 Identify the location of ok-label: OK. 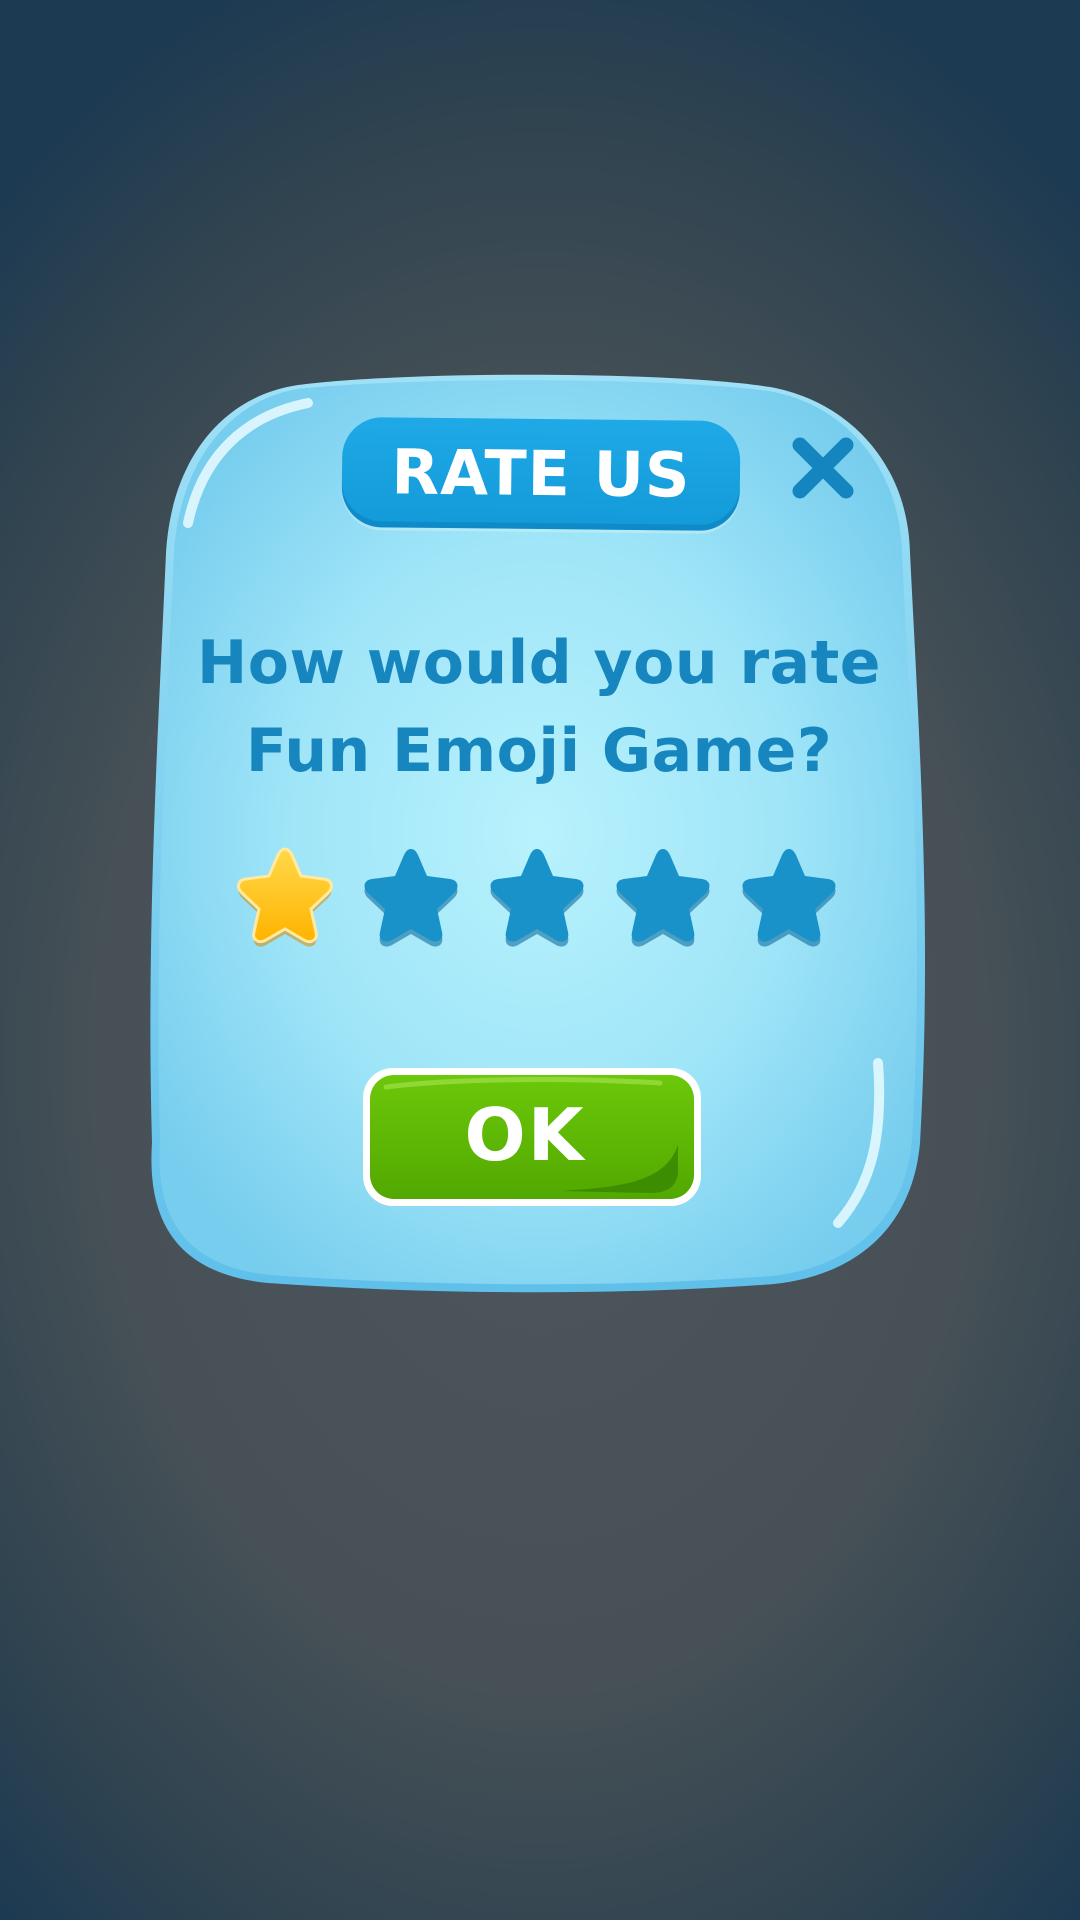
(525, 1135).